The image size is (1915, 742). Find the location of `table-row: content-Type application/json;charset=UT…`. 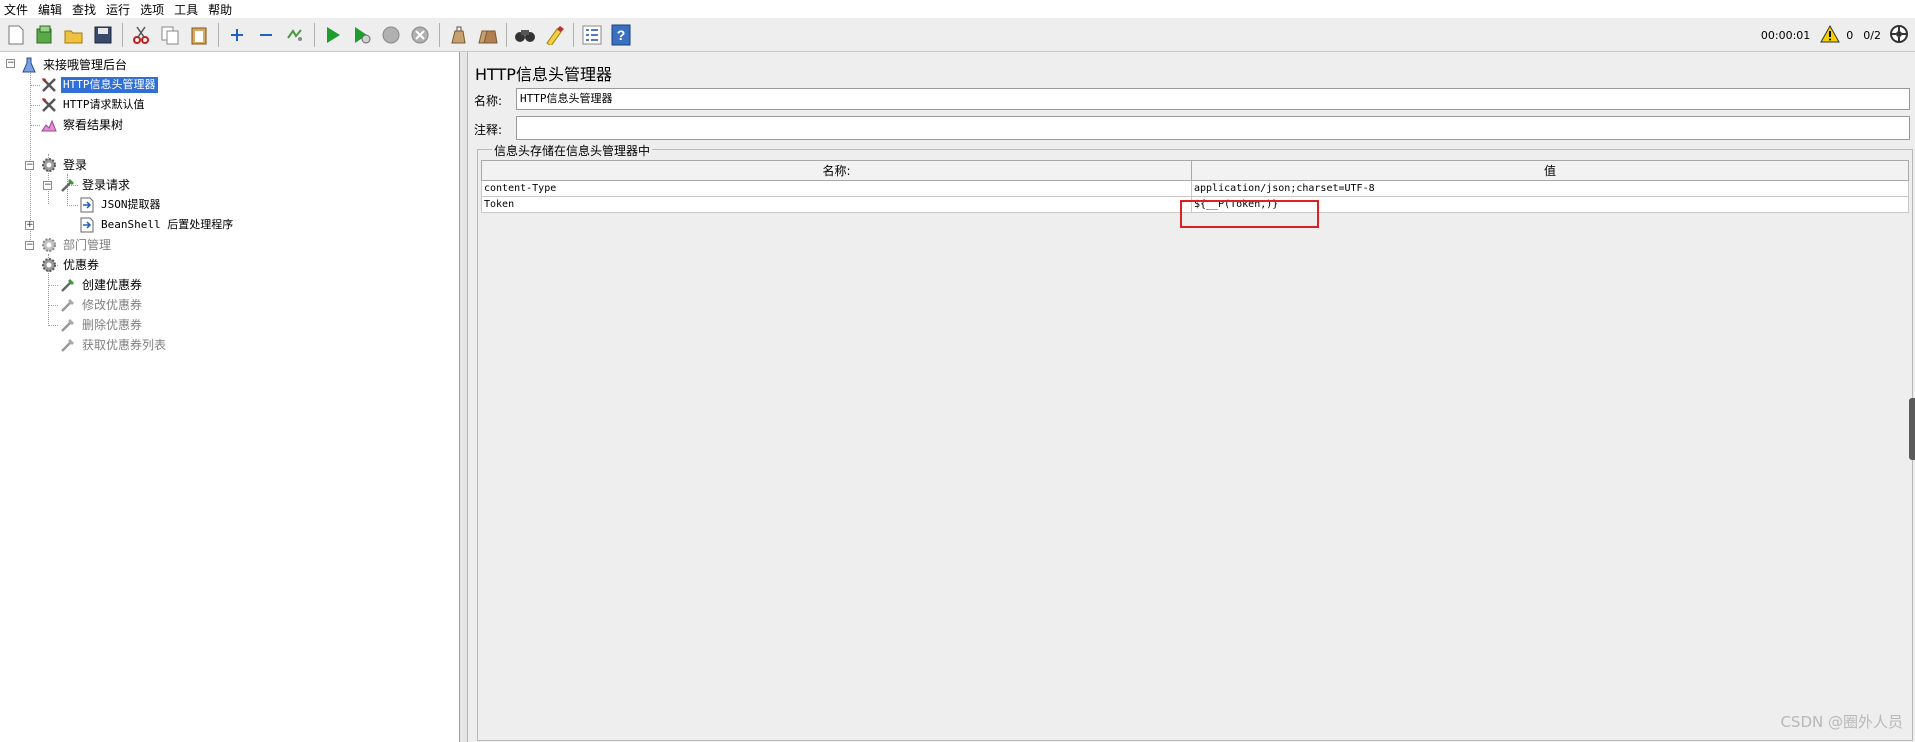

table-row: content-Type application/json;charset=UT… is located at coordinates (1195, 188).